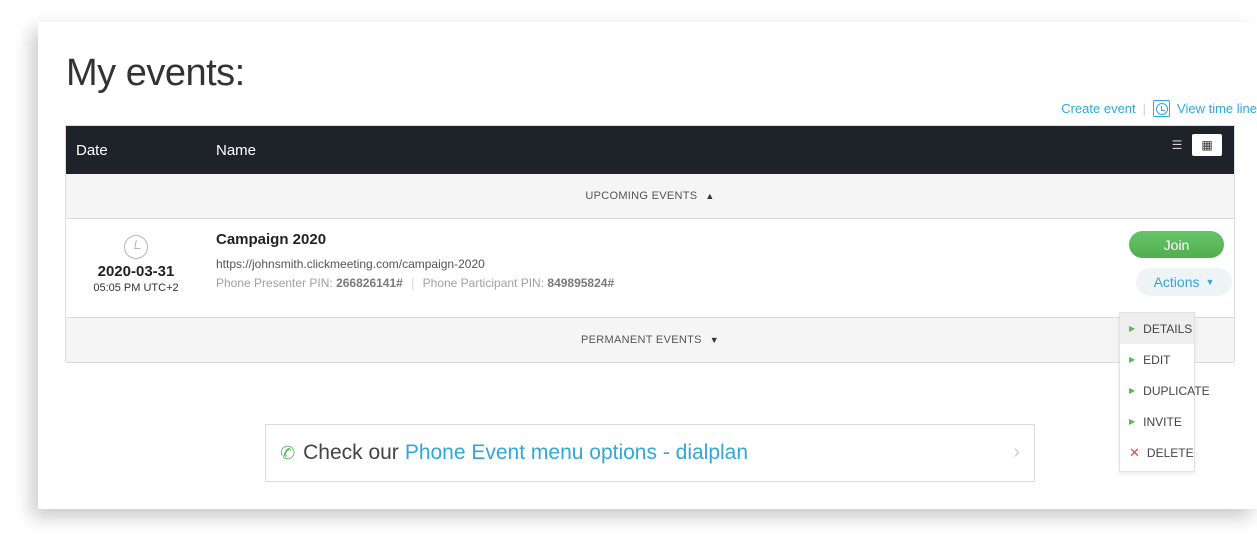 The width and height of the screenshot is (1257, 543). I want to click on clock-icon, so click(136, 247).